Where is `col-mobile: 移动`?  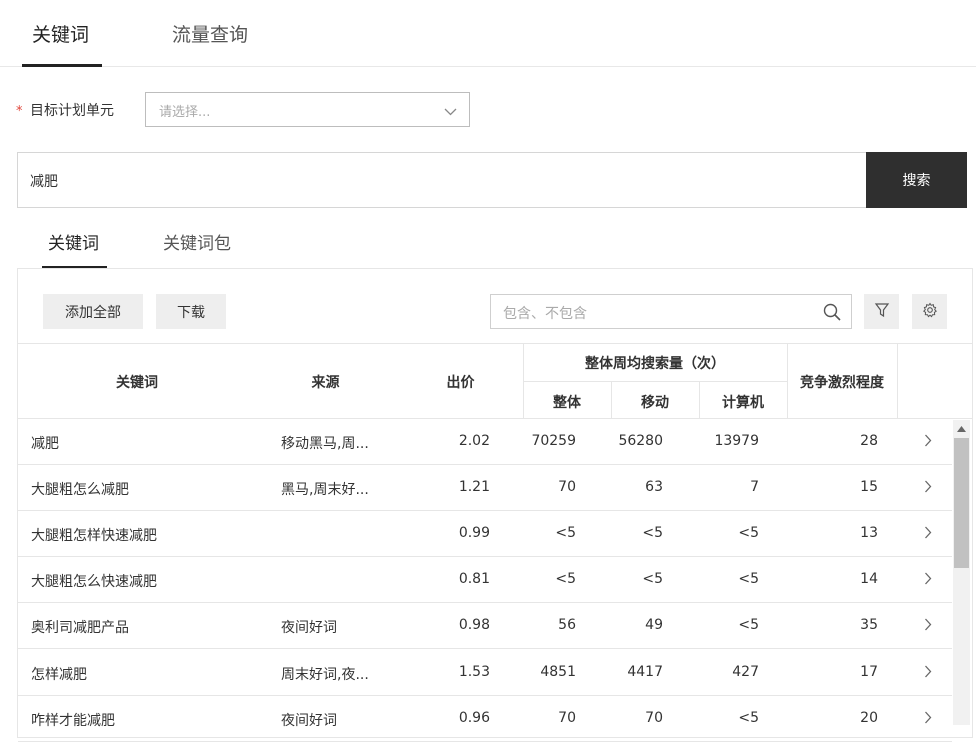 col-mobile: 移动 is located at coordinates (655, 402).